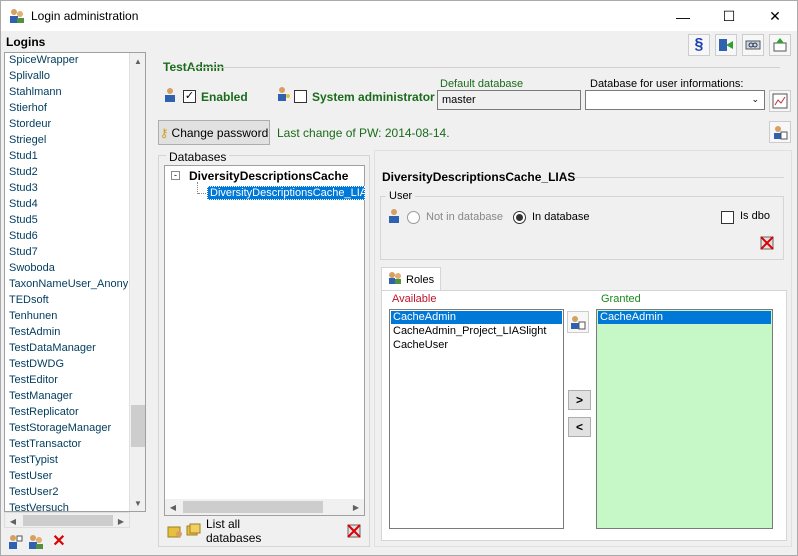 The width and height of the screenshot is (798, 556). What do you see at coordinates (363, 133) in the screenshot?
I see `last-pw-change: Last change of PW: 2014-08-14.` at bounding box center [363, 133].